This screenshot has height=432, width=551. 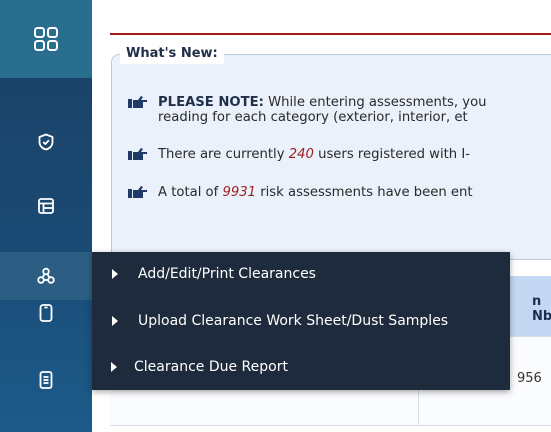 I want to click on header-divider, so click(x=330, y=34).